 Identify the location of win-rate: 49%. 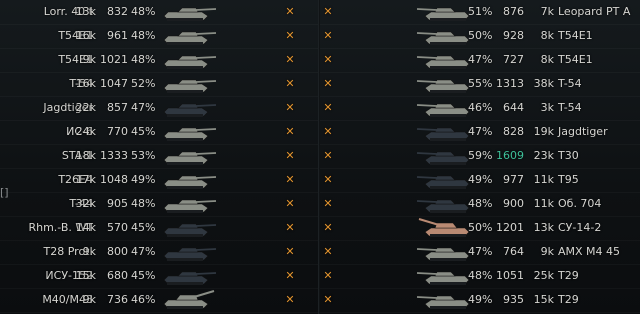
(143, 179).